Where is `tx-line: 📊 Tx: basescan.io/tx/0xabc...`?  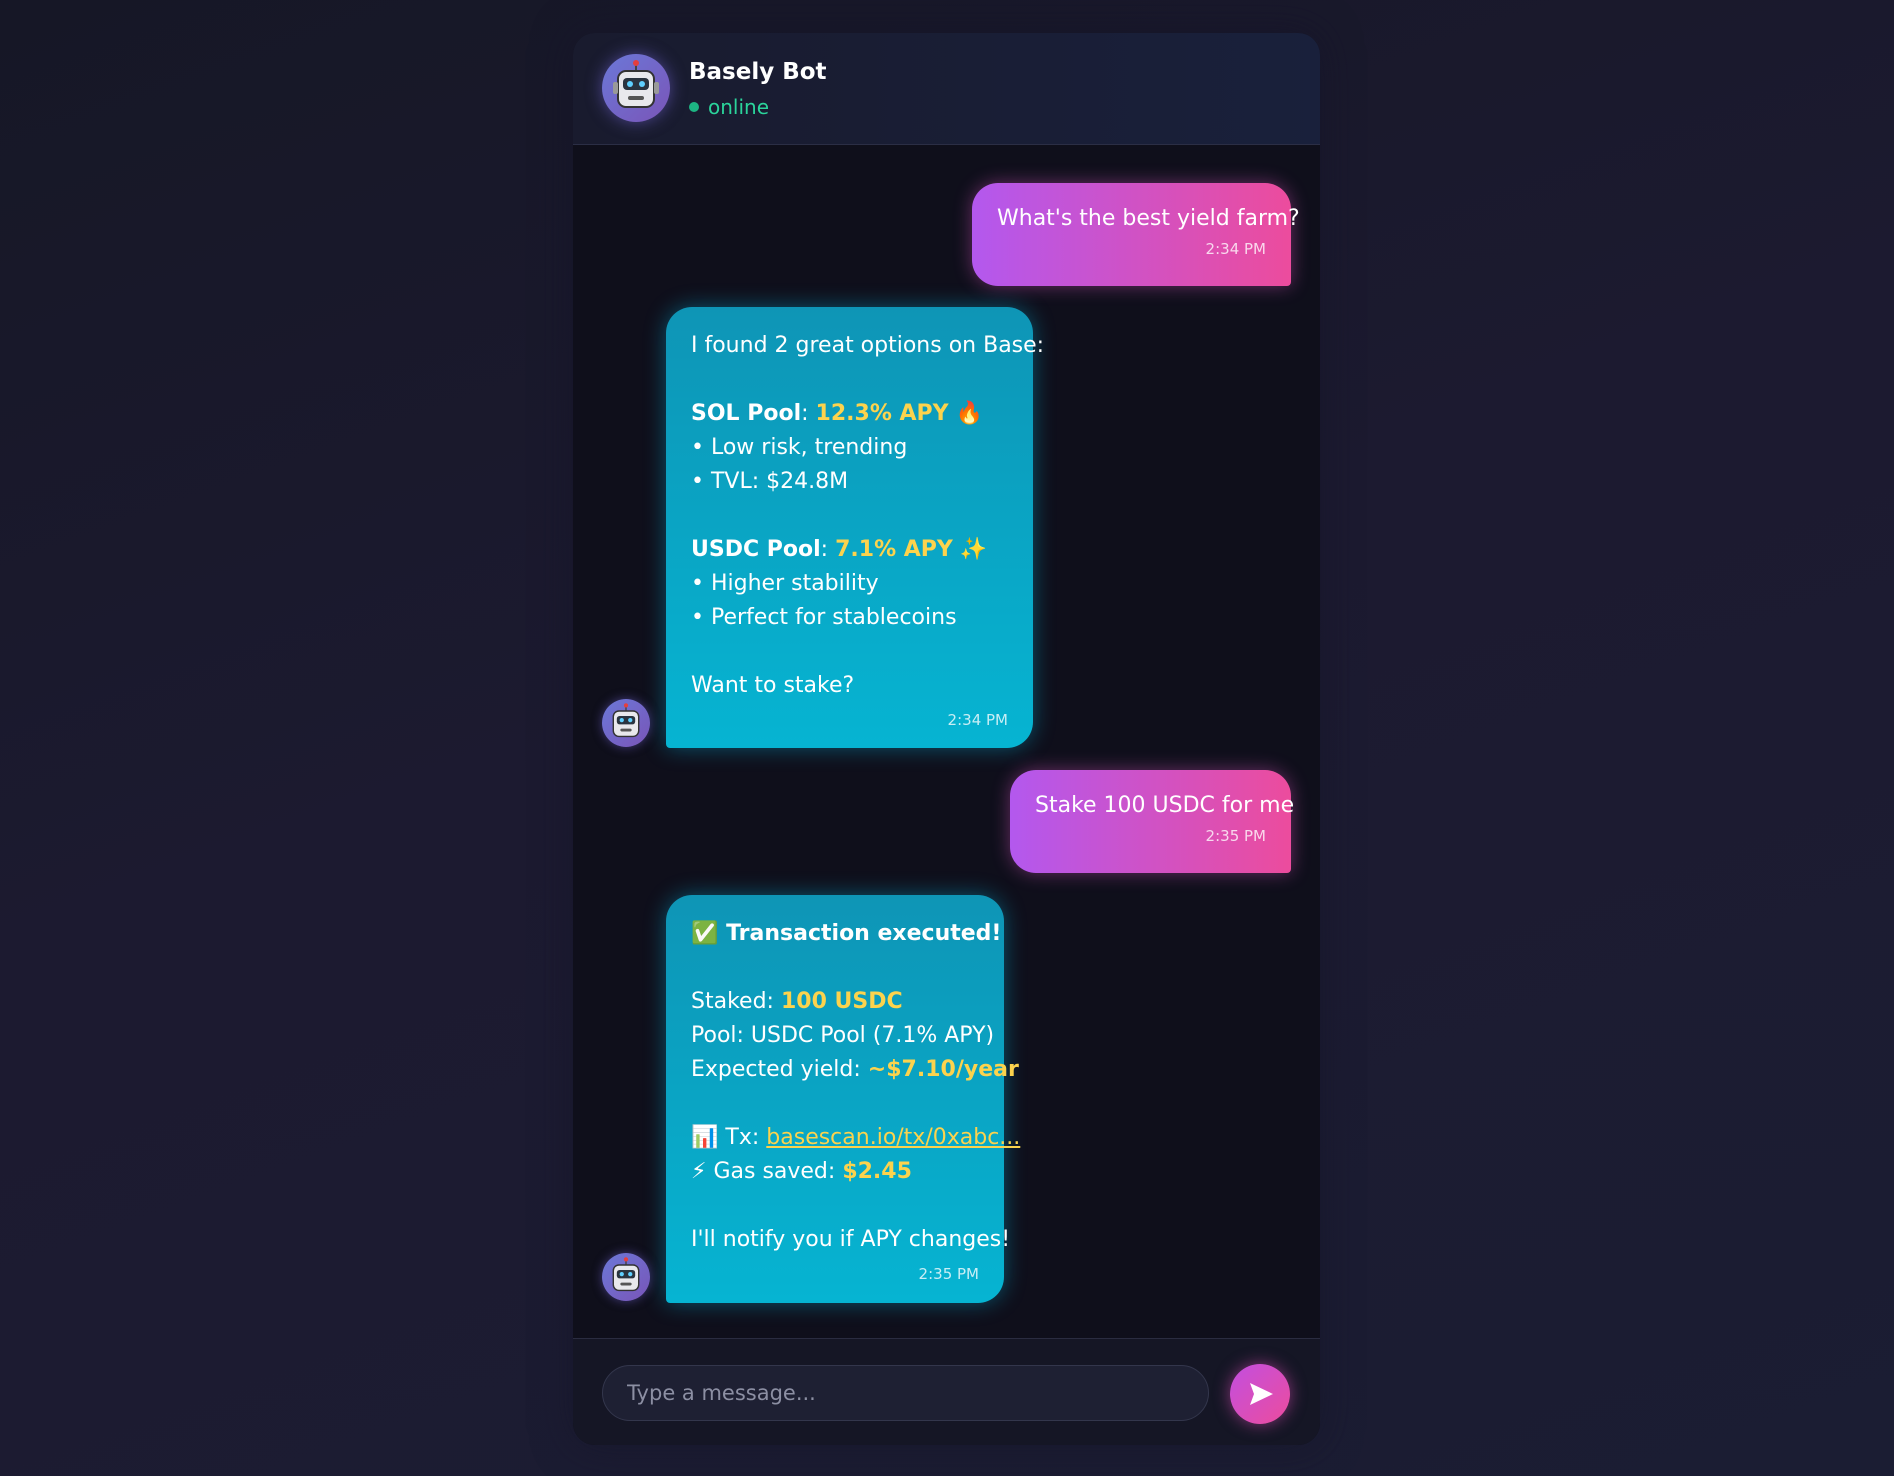
tx-line: 📊 Tx: basescan.io/tx/0xabc... is located at coordinates (856, 1137).